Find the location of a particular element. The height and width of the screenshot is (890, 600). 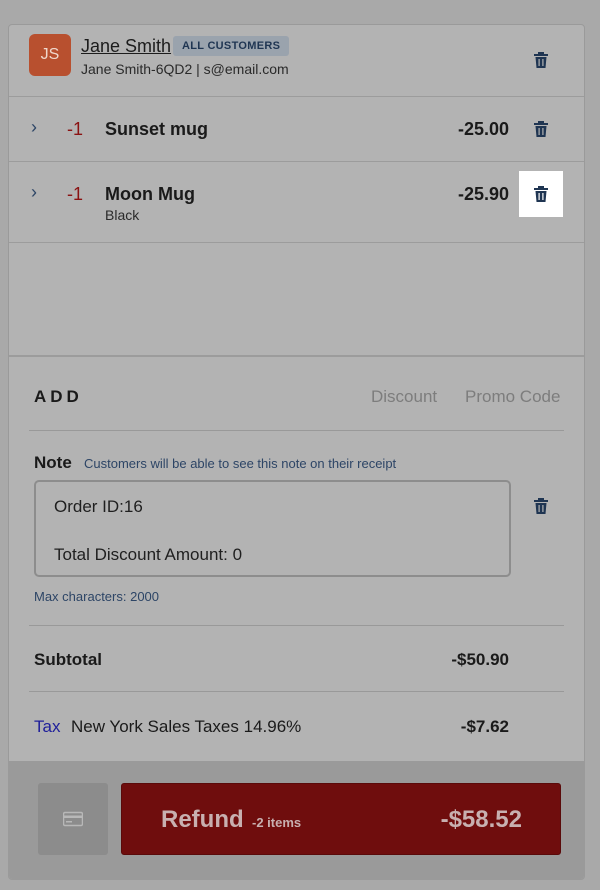

payment-method-button is located at coordinates (73, 819).